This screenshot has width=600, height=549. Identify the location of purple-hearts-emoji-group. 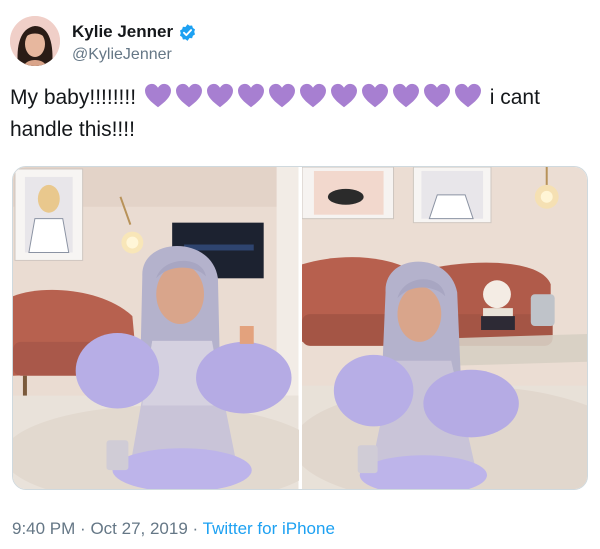
(313, 96).